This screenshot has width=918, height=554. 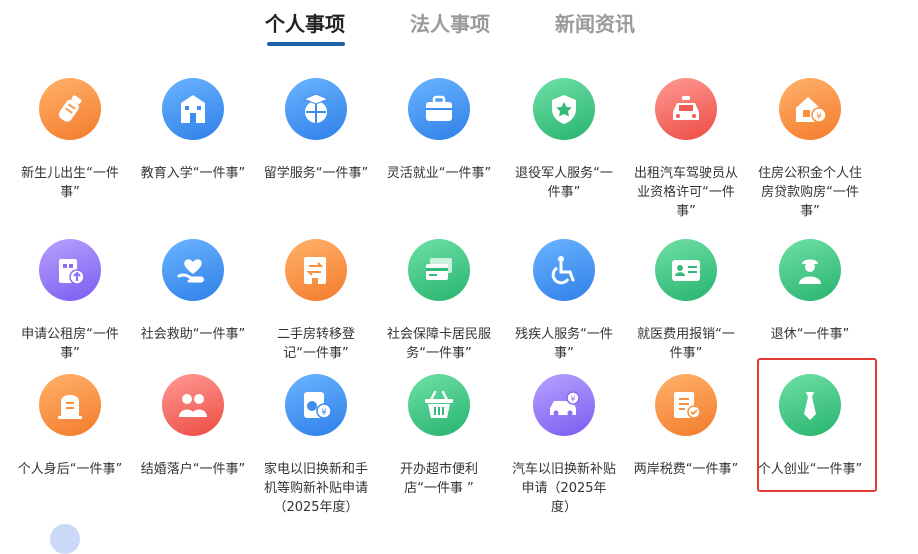 I want to click on item-label: 灵活就业“一件事”, so click(x=439, y=173).